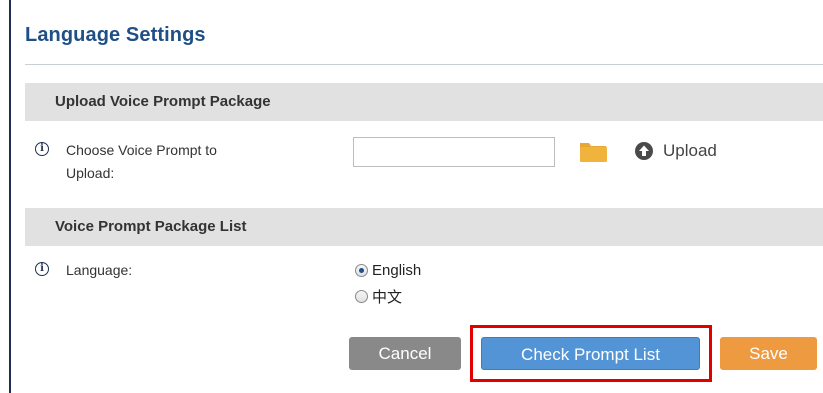 Image resolution: width=823 pixels, height=393 pixels. I want to click on choose-voice-prompt-label-line2: Upload:, so click(90, 173).